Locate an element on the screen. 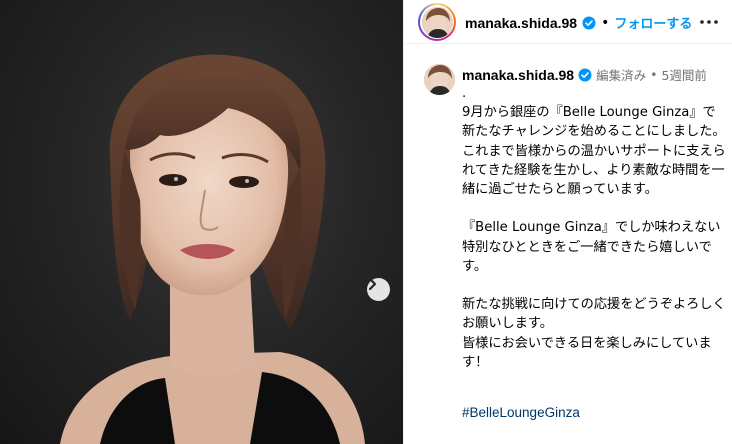  follow-button: フォローする is located at coordinates (653, 22).